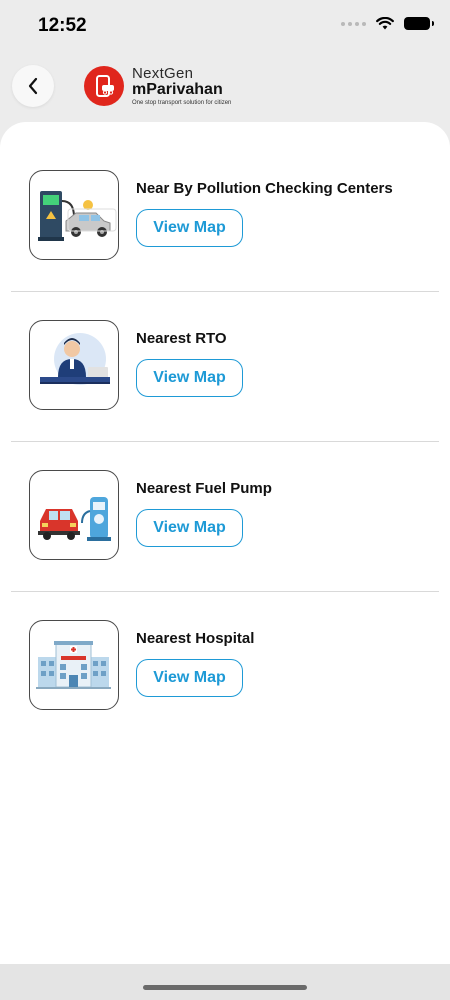 The image size is (450, 1000). Describe the element at coordinates (264, 188) in the screenshot. I see `item-title: Near By Pollution Checking Centers` at that location.